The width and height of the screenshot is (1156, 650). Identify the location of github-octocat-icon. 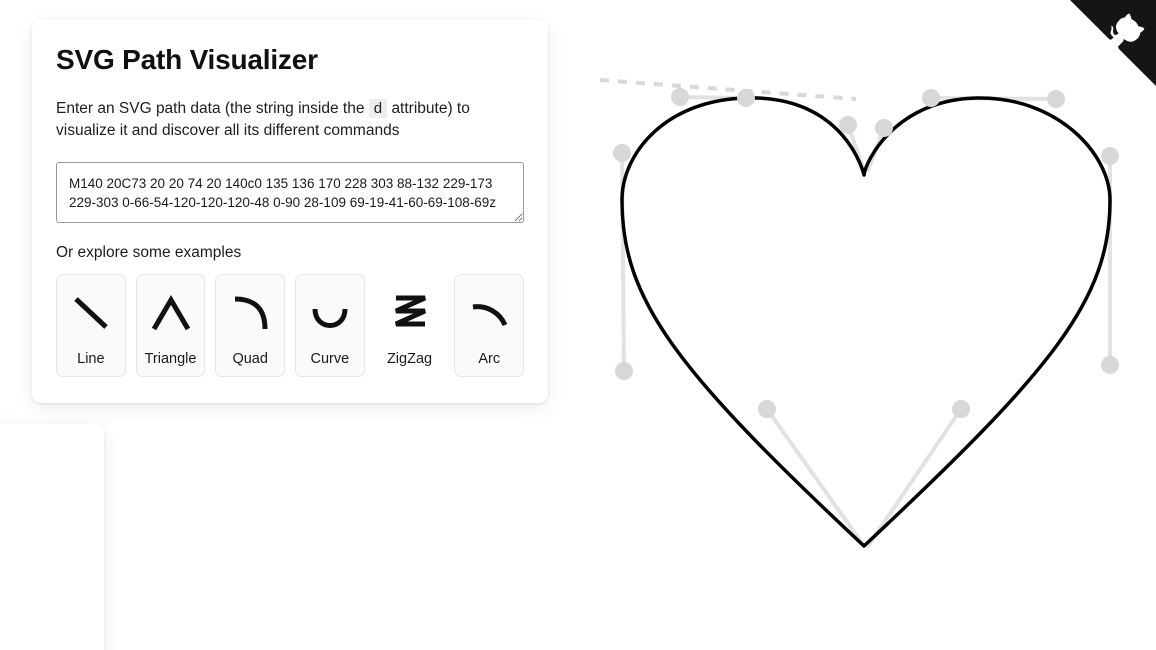
(1113, 43).